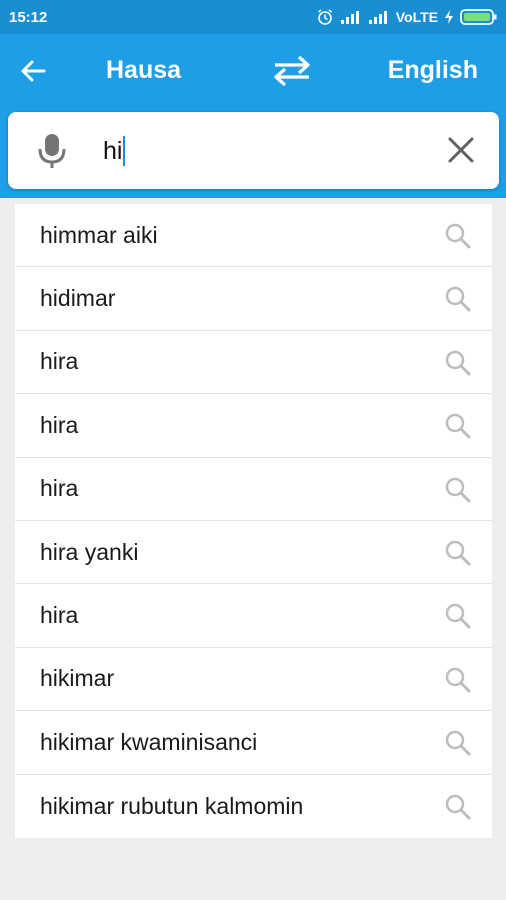  What do you see at coordinates (28, 17) in the screenshot?
I see `status-time: 15:12` at bounding box center [28, 17].